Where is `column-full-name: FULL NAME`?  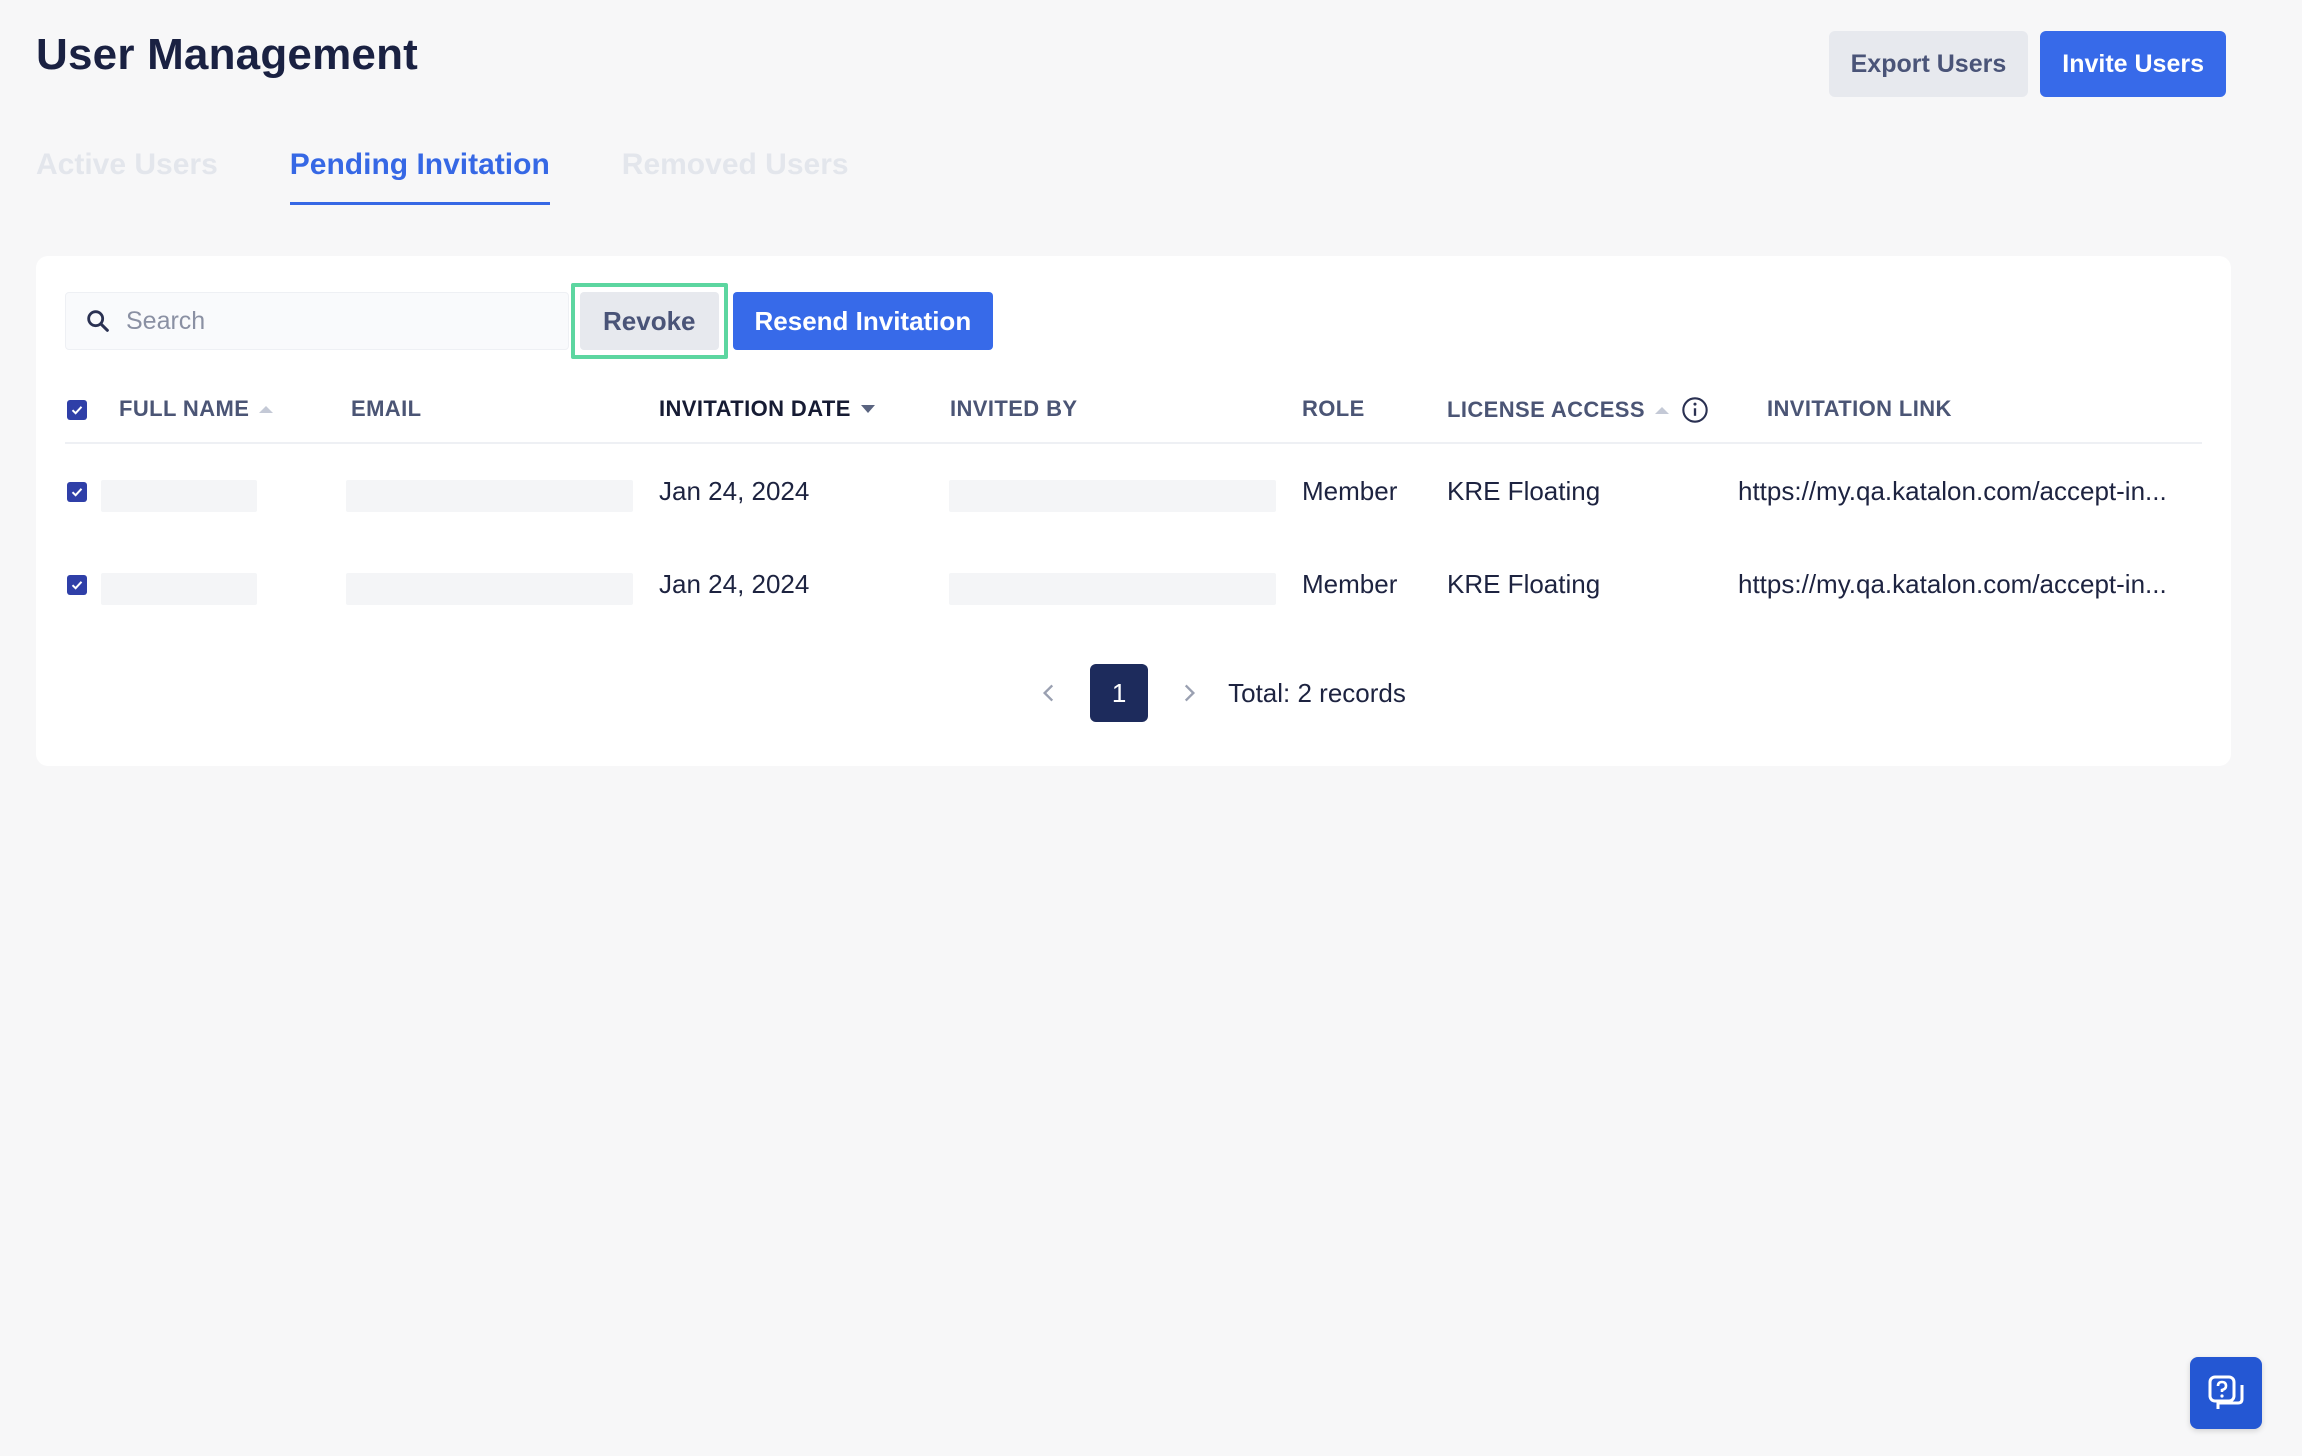
column-full-name: FULL NAME is located at coordinates (196, 409).